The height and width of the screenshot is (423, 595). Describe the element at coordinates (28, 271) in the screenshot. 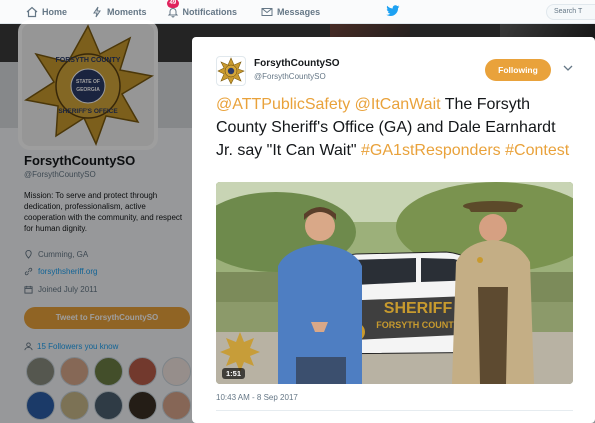

I see `link-icon` at that location.